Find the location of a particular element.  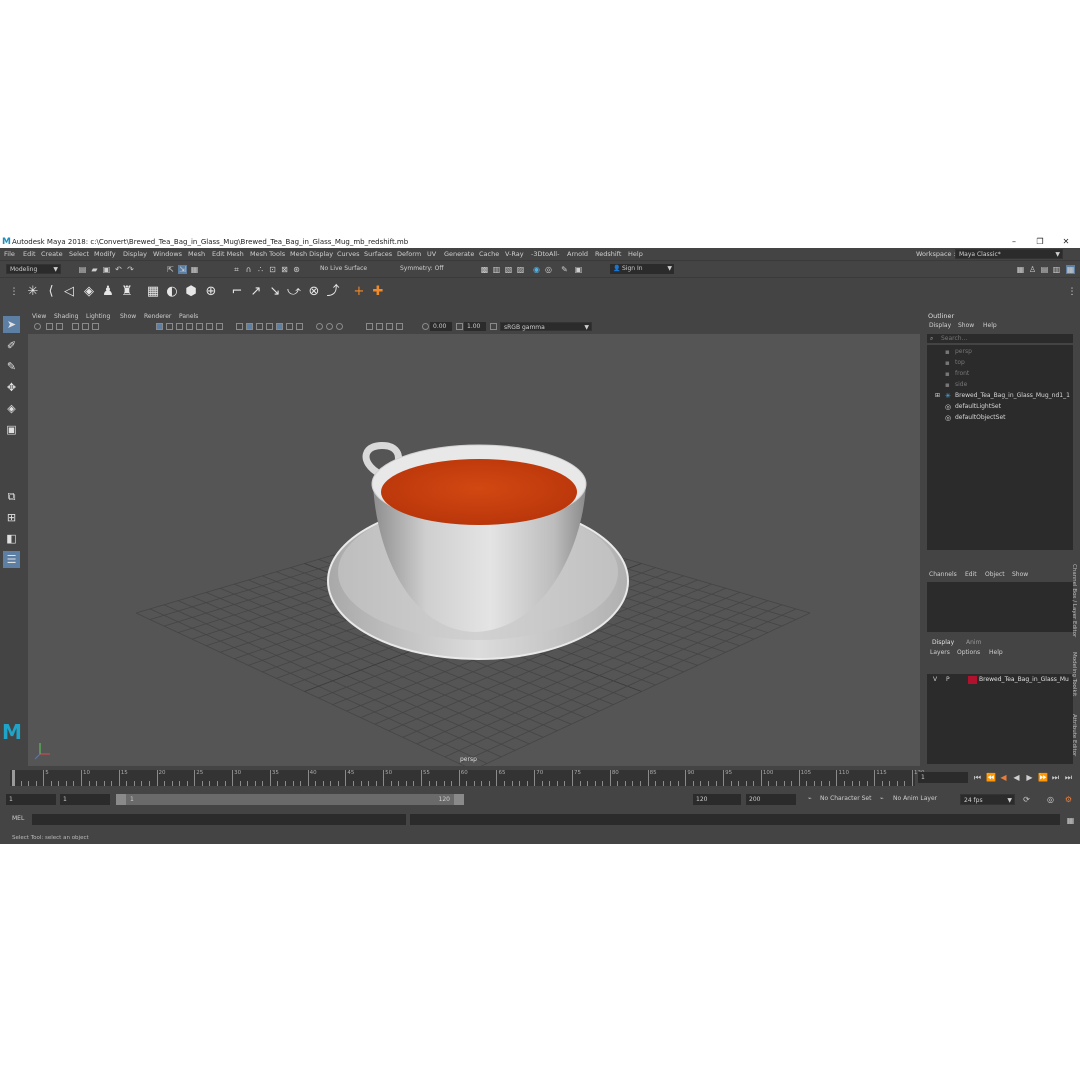

menu-deform: Deform is located at coordinates (409, 254).